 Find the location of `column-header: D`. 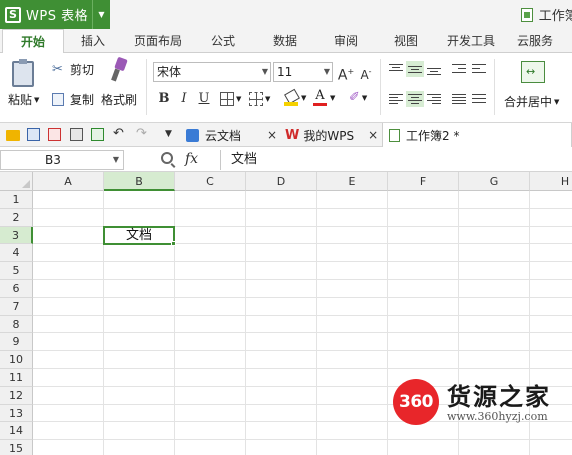

column-header: D is located at coordinates (281, 181).